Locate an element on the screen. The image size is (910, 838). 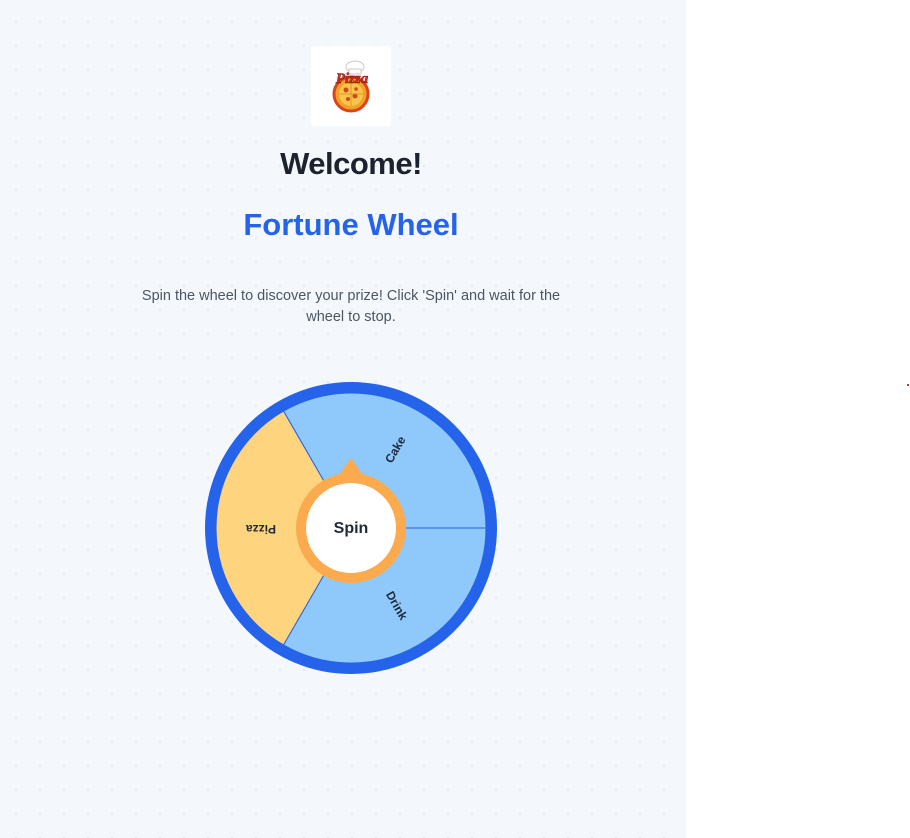
segment-label-pizza: Pizza is located at coordinates (261, 529).